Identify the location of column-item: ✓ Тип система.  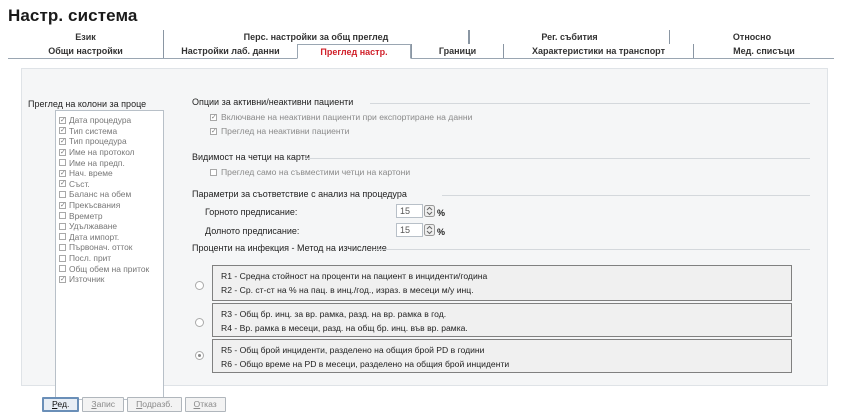
(109, 131).